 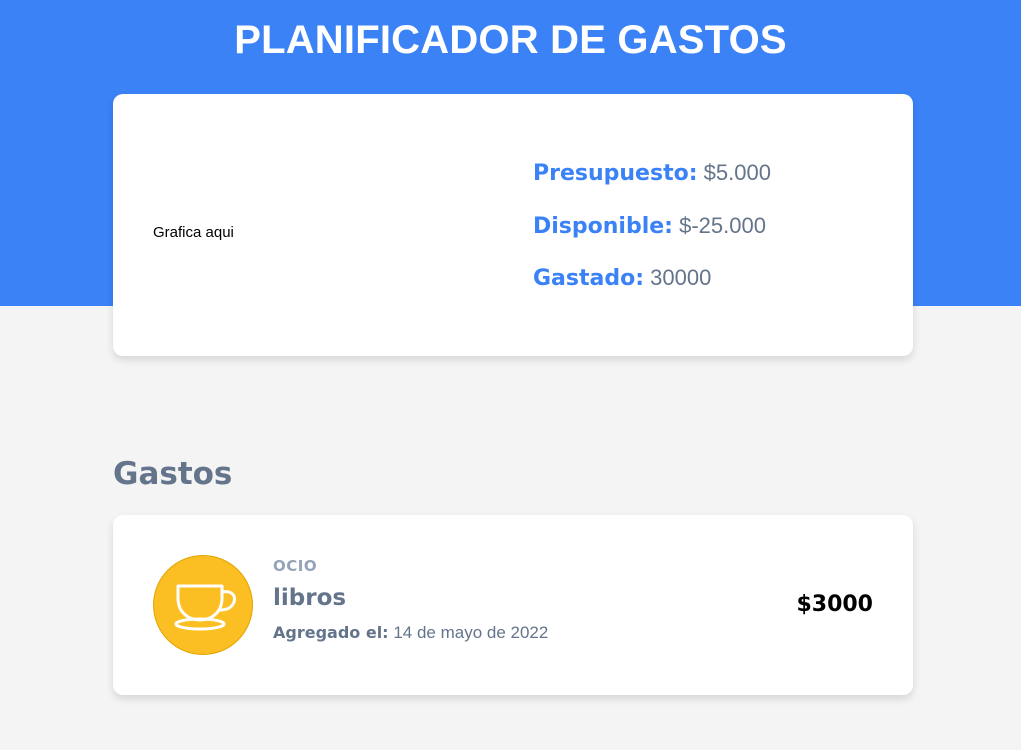 What do you see at coordinates (205, 607) in the screenshot?
I see `cup-icon-graphic` at bounding box center [205, 607].